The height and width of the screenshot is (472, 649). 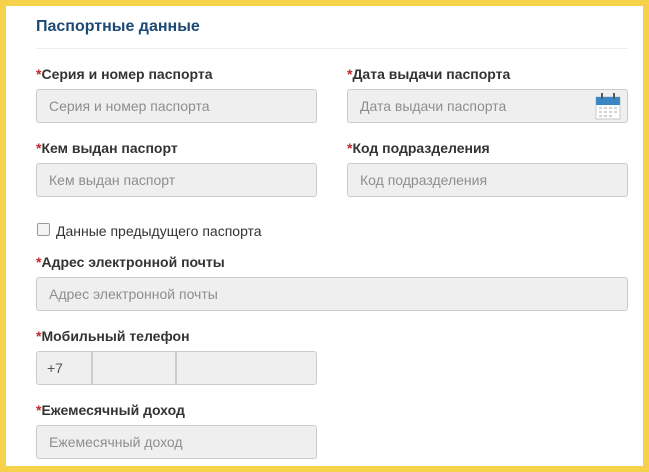 I want to click on division-code-label: *Код подразделения, so click(x=418, y=148).